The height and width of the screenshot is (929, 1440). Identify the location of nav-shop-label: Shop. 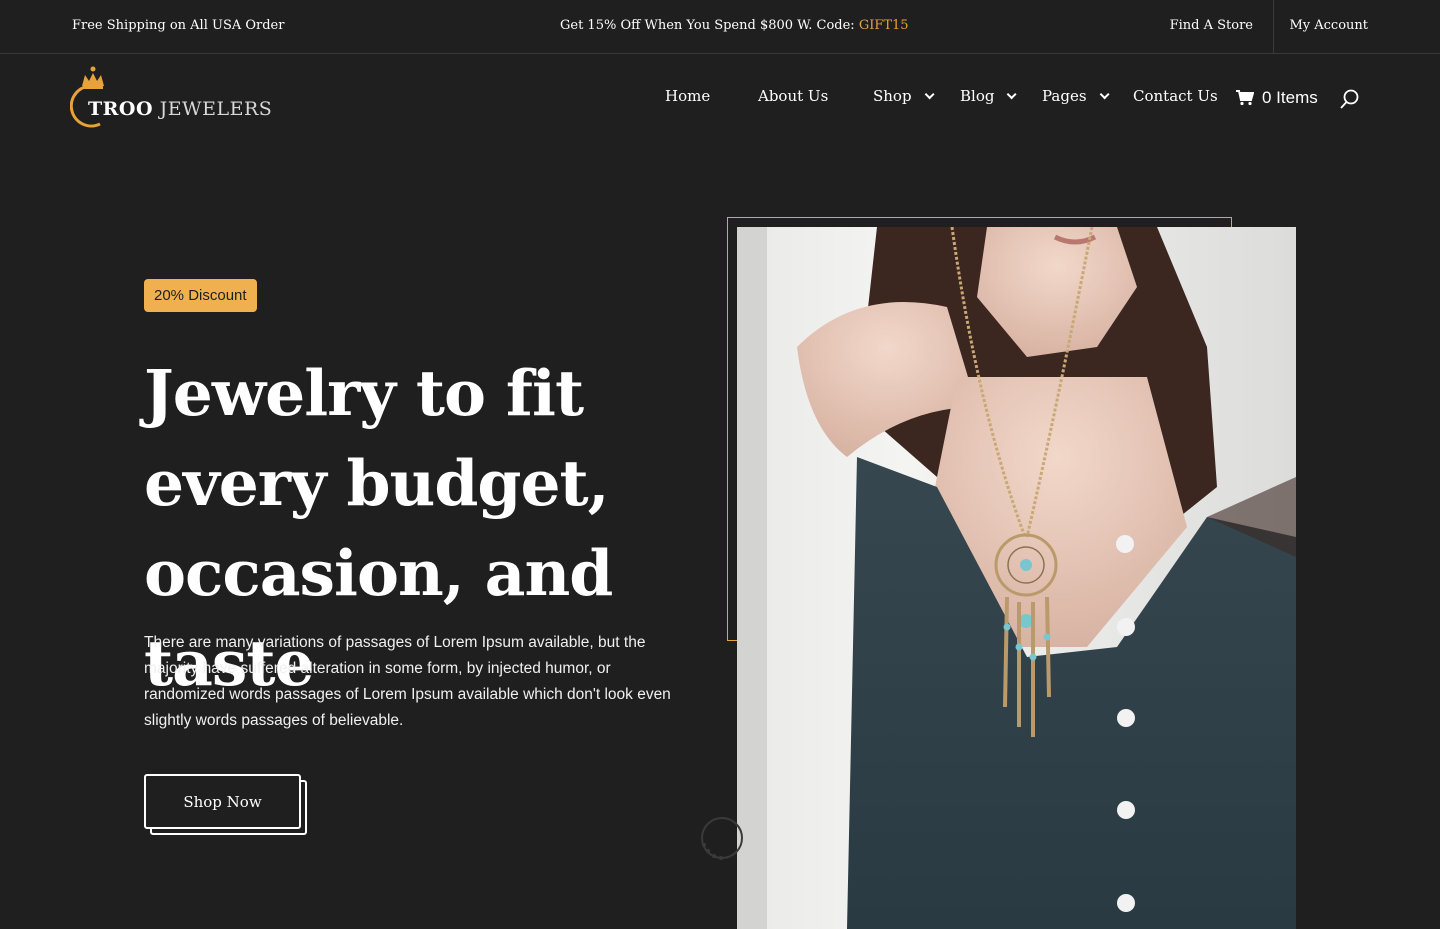
(892, 96).